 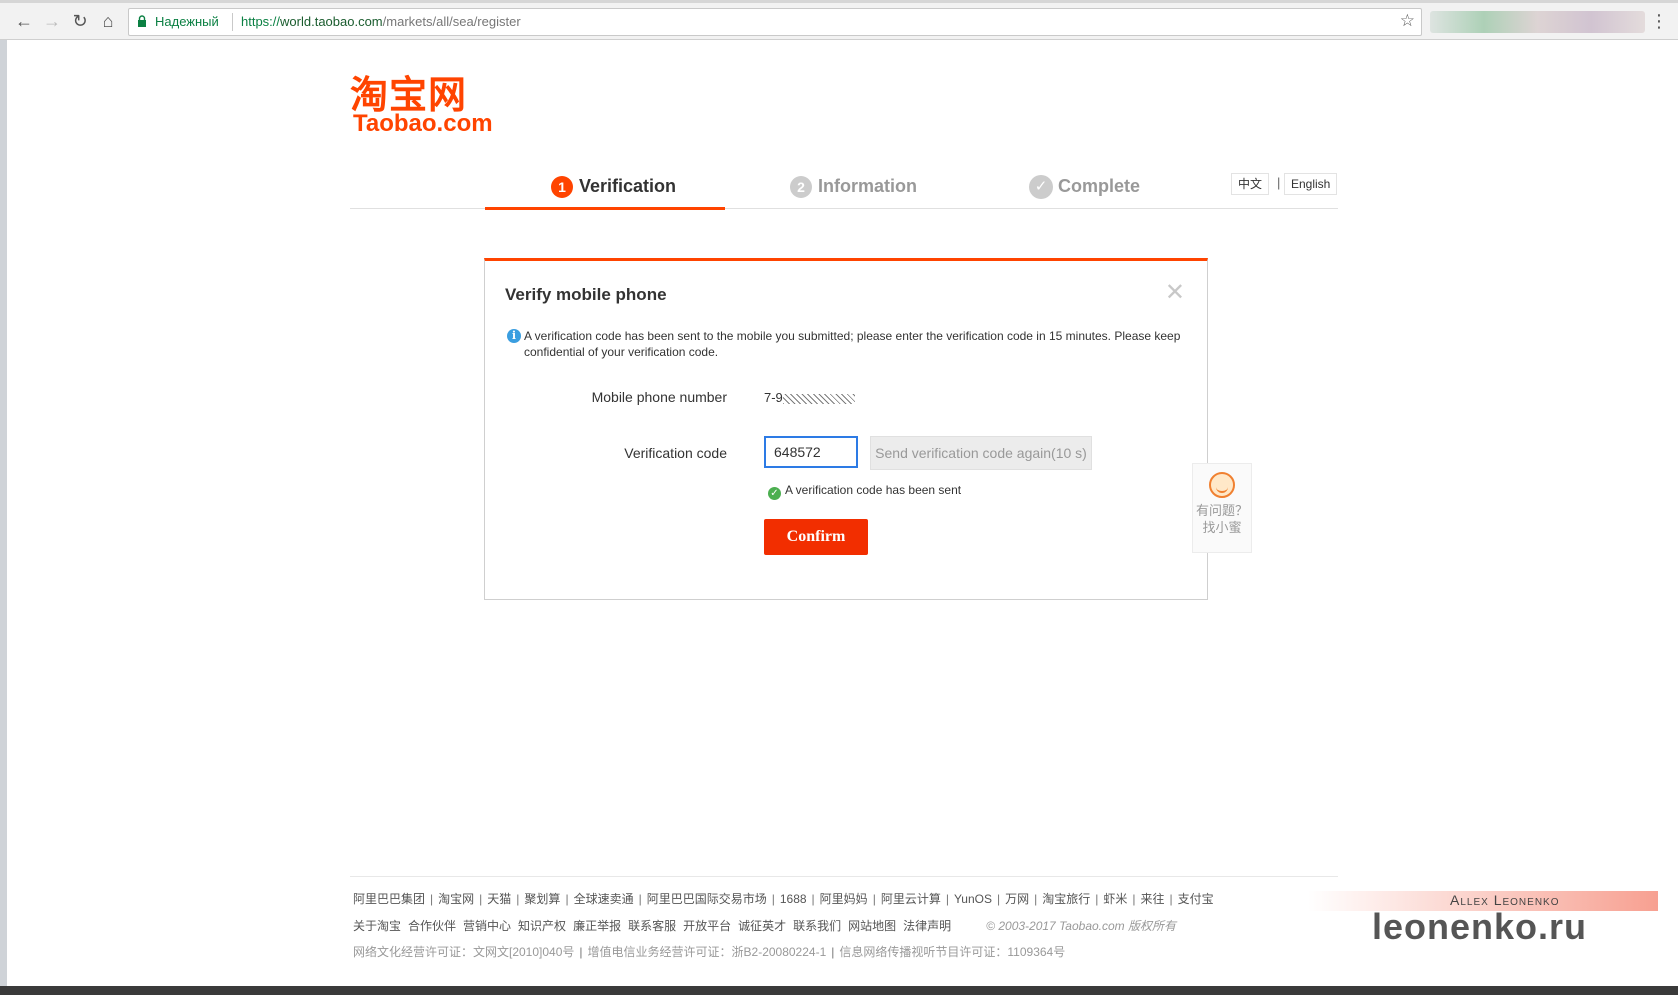 I want to click on footer-link: 关于淘宝, so click(x=377, y=926).